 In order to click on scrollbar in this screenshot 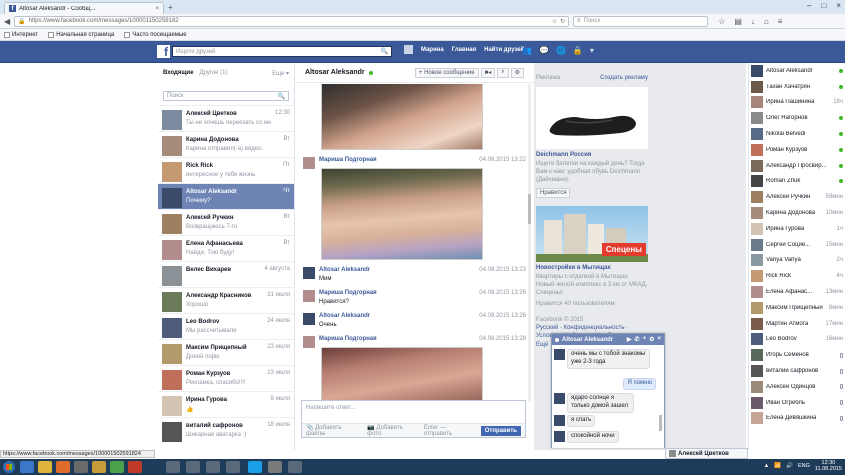, I will do `click(529, 243)`.